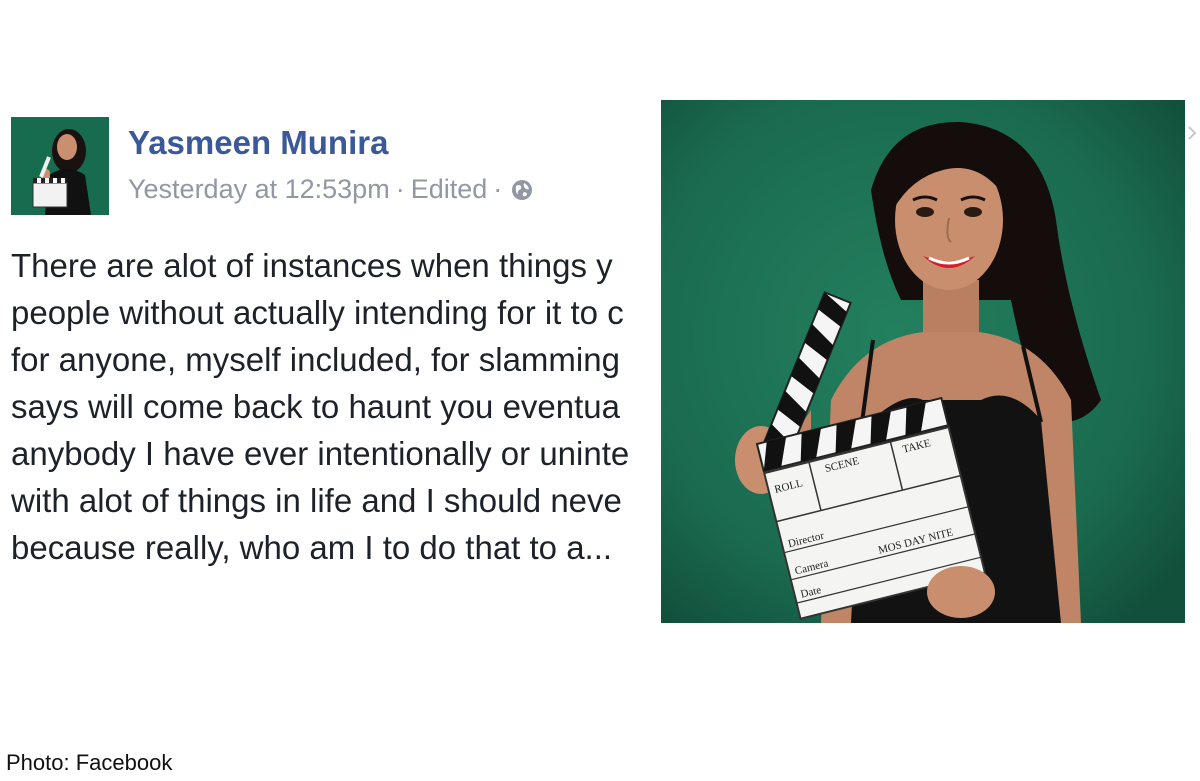 This screenshot has width=1200, height=781. What do you see at coordinates (1192, 133) in the screenshot?
I see `chevron-right-icon` at bounding box center [1192, 133].